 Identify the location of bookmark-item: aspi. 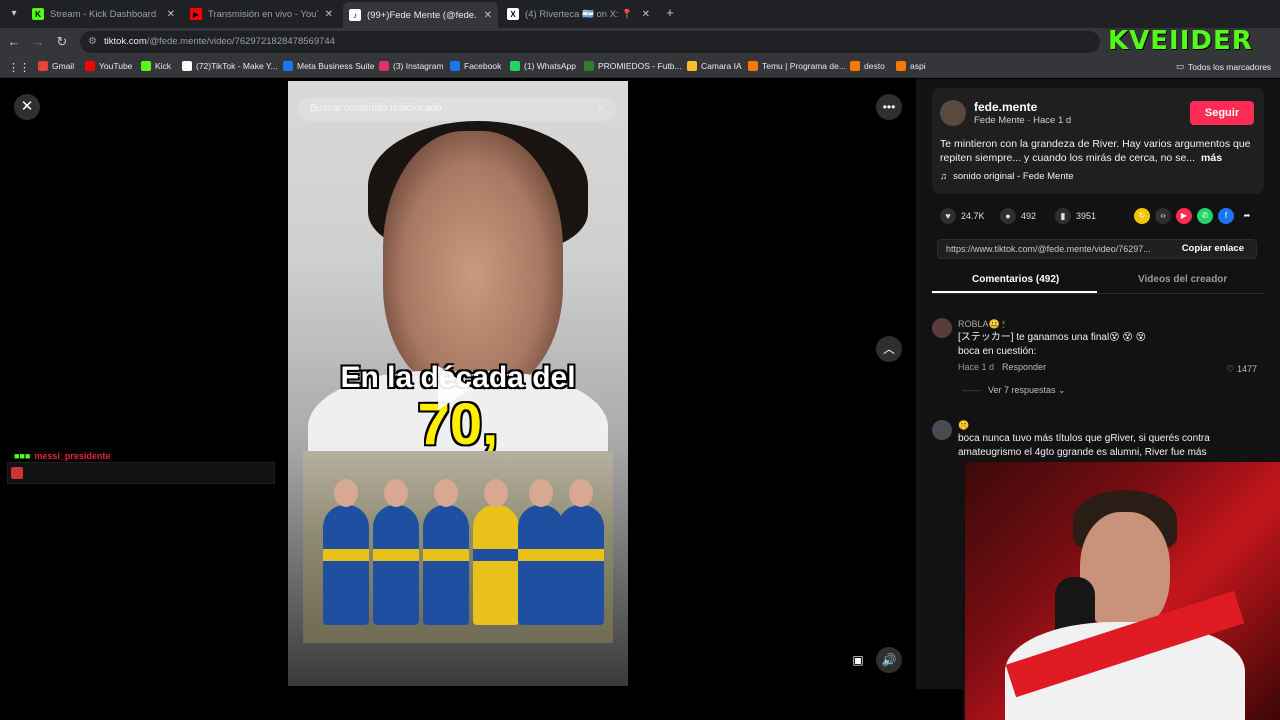
(911, 66).